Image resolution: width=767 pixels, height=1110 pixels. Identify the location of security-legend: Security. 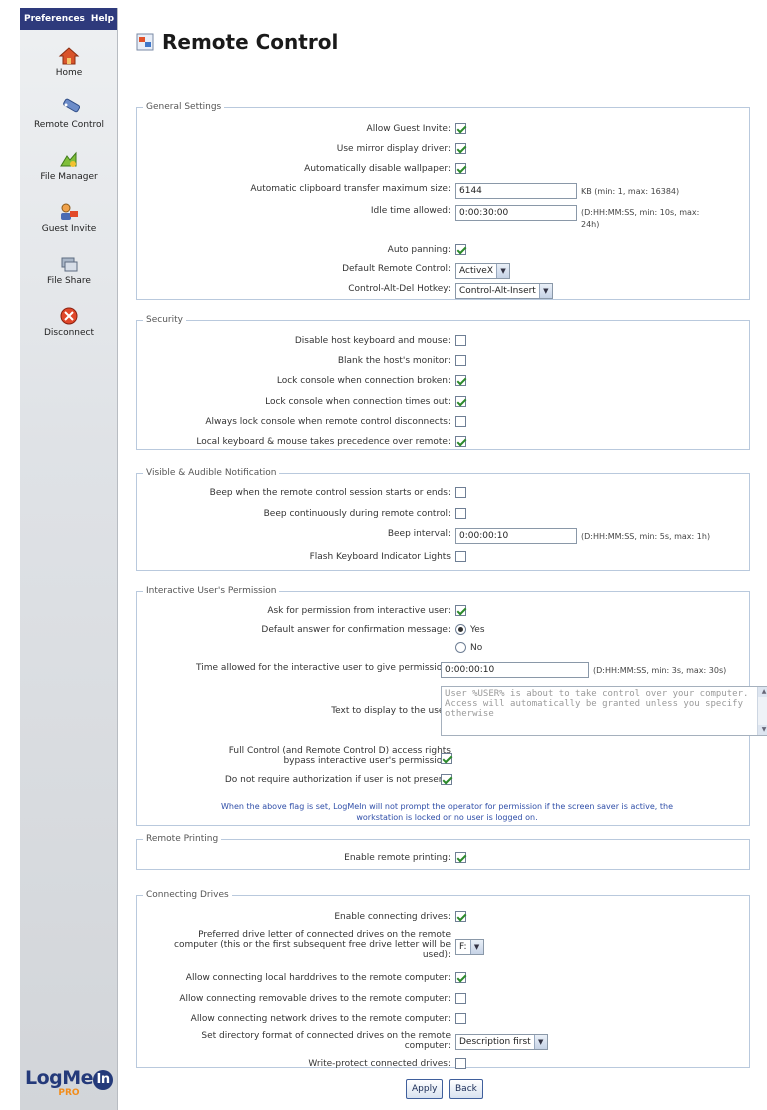
(164, 320).